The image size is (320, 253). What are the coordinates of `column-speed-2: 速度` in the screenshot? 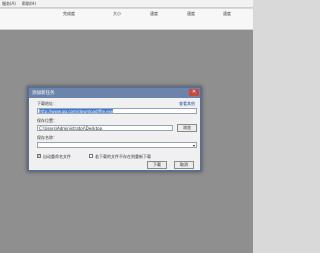 It's located at (191, 14).